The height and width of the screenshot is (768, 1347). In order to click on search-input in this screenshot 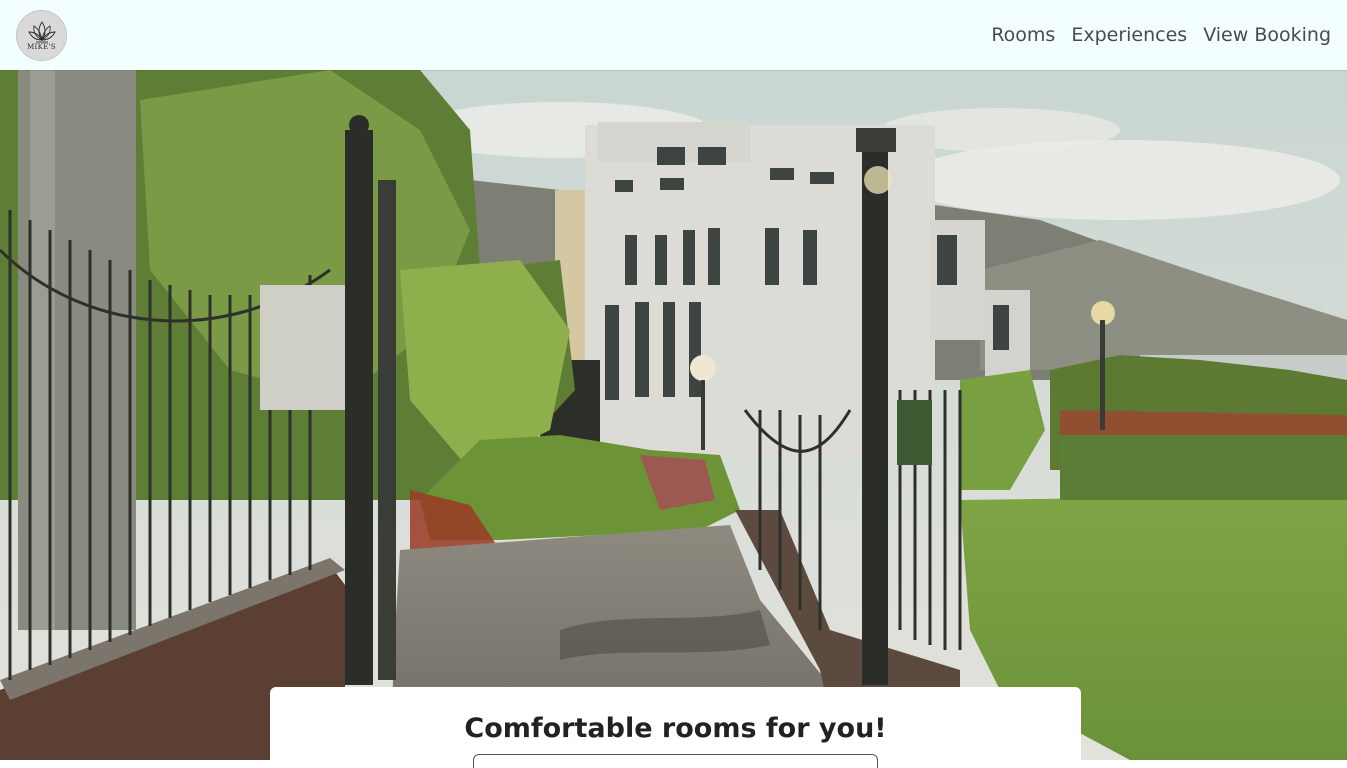, I will do `click(675, 761)`.